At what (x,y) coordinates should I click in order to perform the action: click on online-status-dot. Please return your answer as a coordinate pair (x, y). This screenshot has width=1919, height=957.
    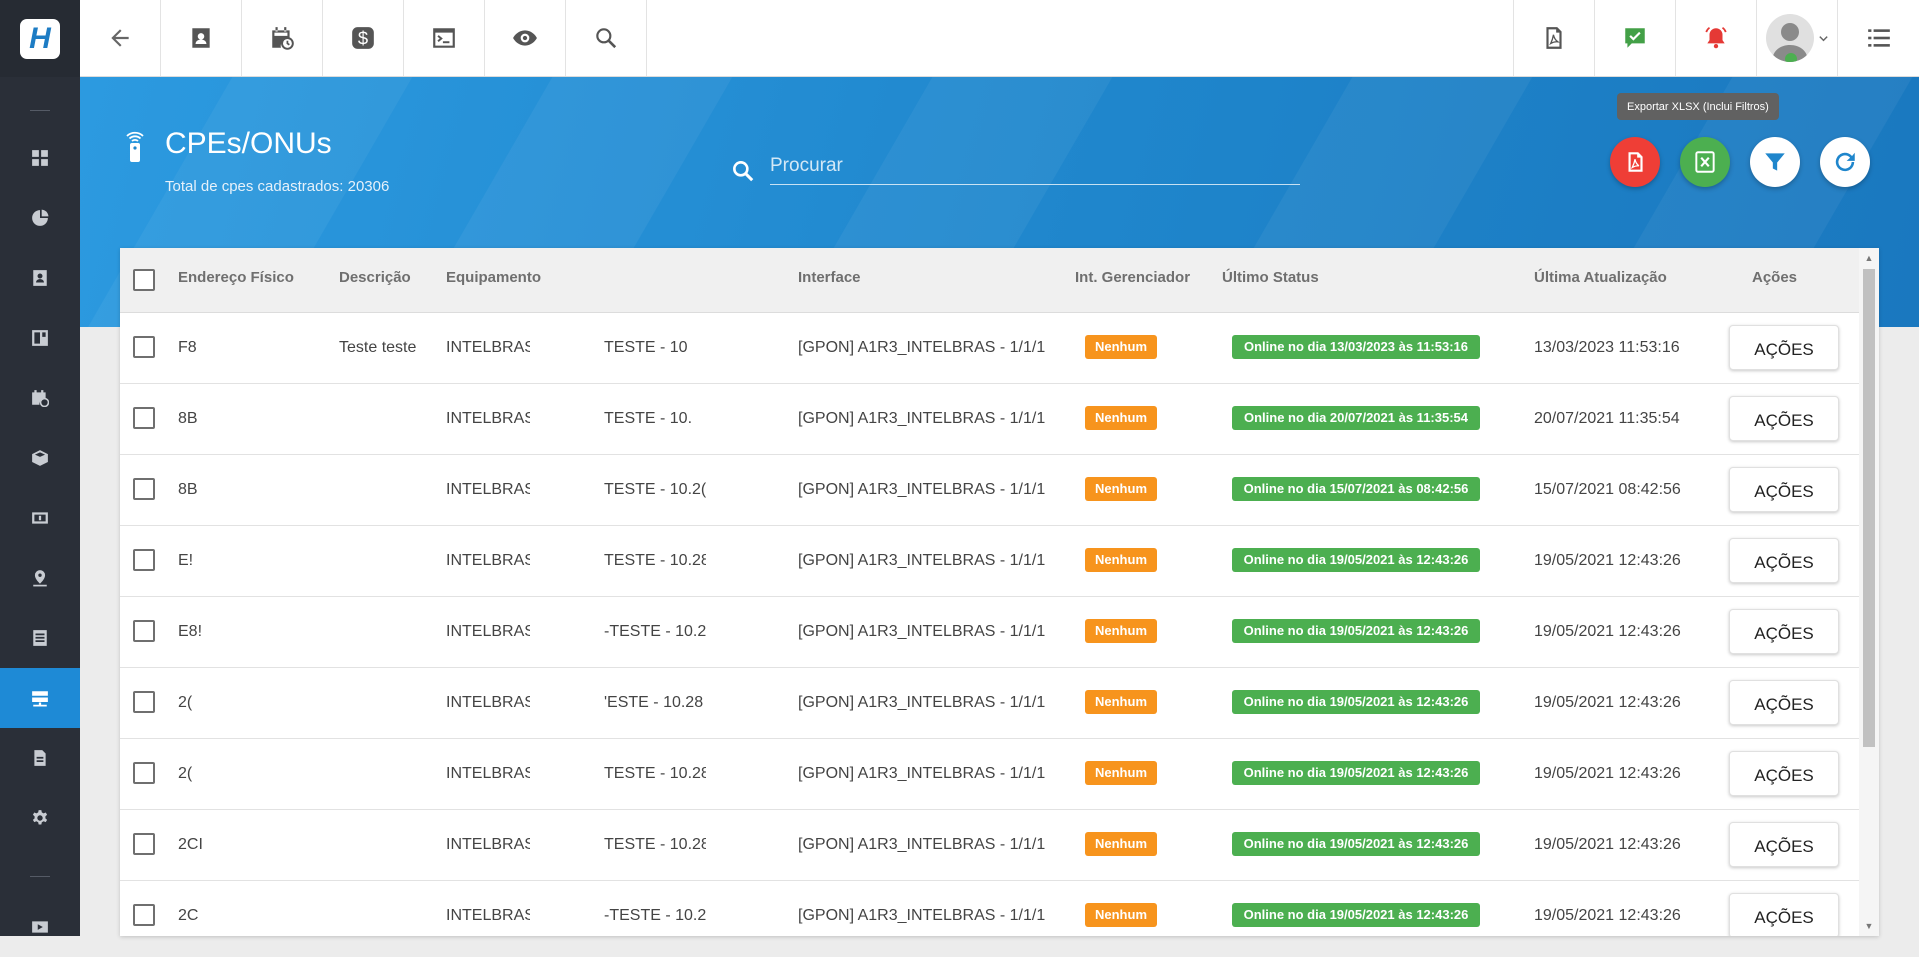
    Looking at the image, I should click on (1790, 57).